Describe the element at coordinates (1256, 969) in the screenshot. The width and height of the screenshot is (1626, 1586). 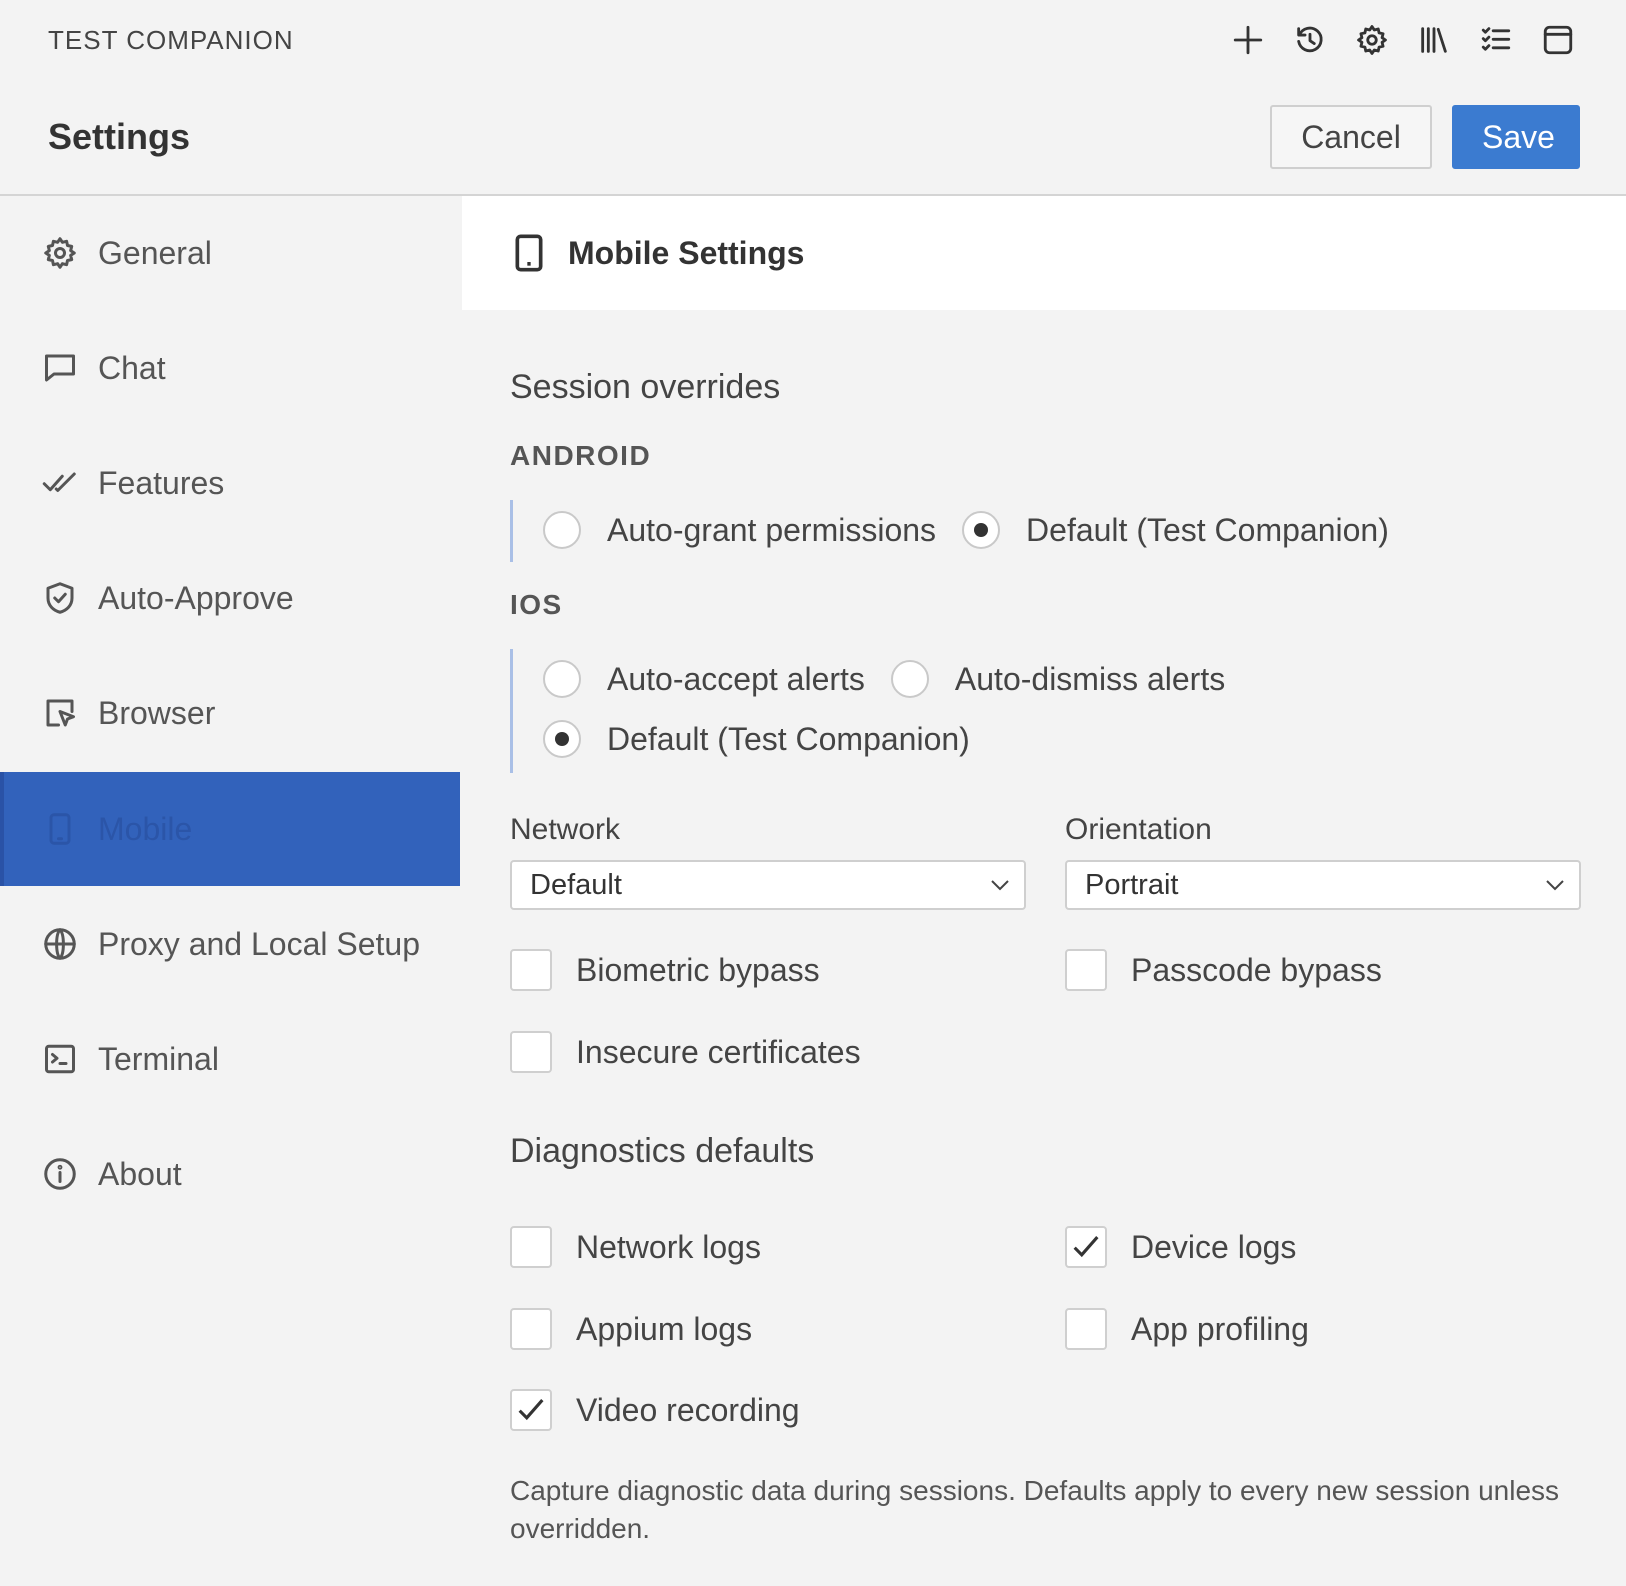
I see `check-label: Passcode bypass` at that location.